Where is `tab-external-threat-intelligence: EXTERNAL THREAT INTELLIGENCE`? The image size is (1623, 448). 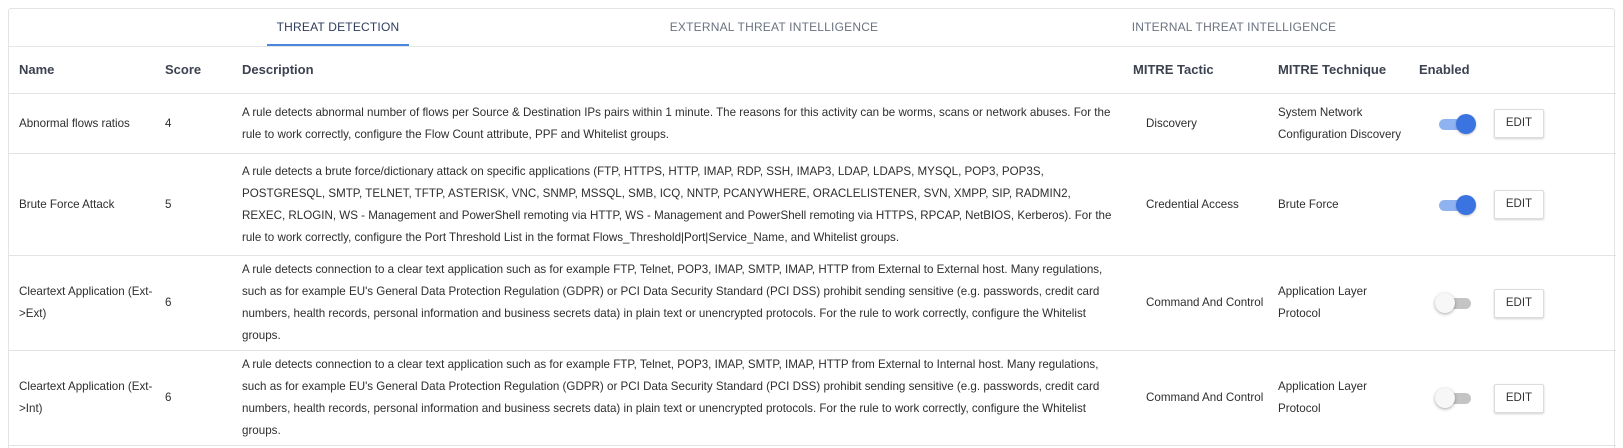
tab-external-threat-intelligence: EXTERNAL THREAT INTELLIGENCE is located at coordinates (774, 27).